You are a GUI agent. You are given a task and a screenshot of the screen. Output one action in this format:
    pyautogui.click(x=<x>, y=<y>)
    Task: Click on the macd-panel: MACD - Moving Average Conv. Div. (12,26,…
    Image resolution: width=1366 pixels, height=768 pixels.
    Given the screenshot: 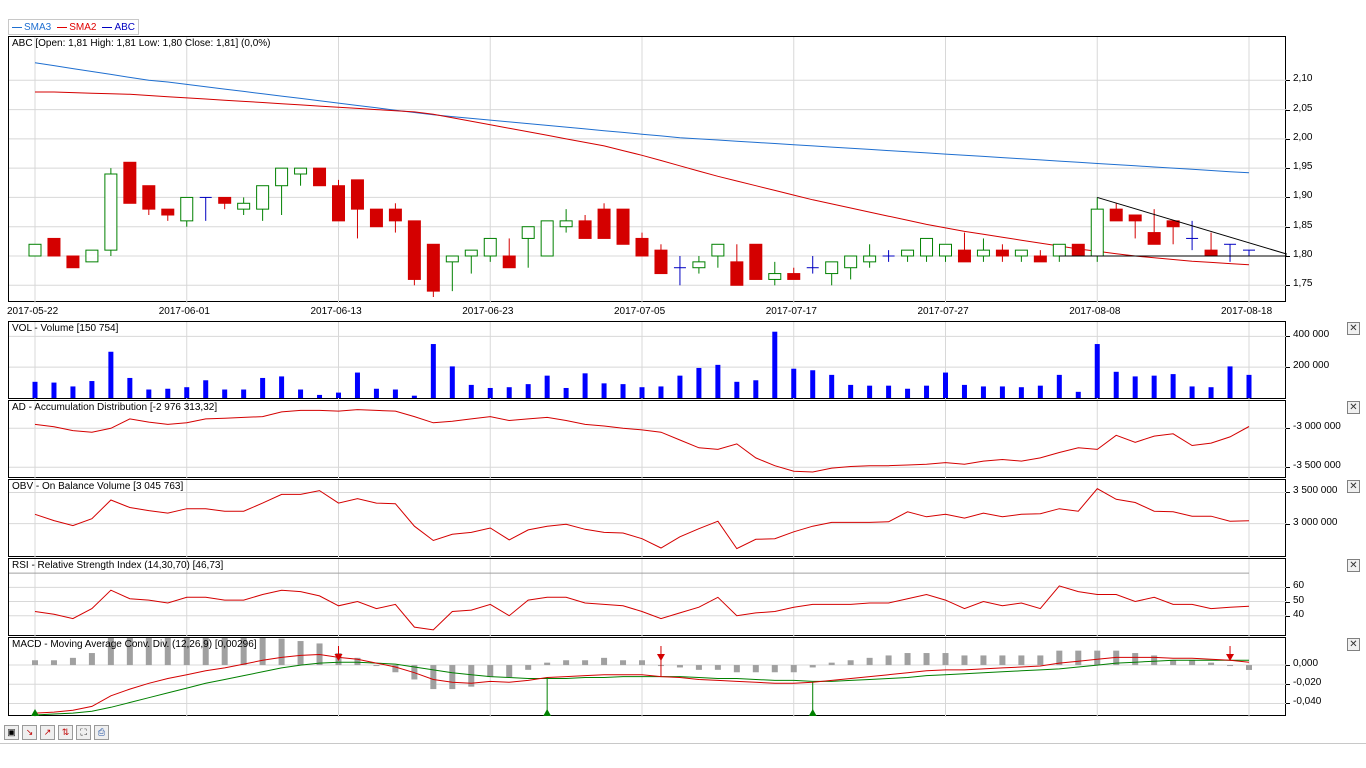 What is the action you would take?
    pyautogui.click(x=647, y=677)
    